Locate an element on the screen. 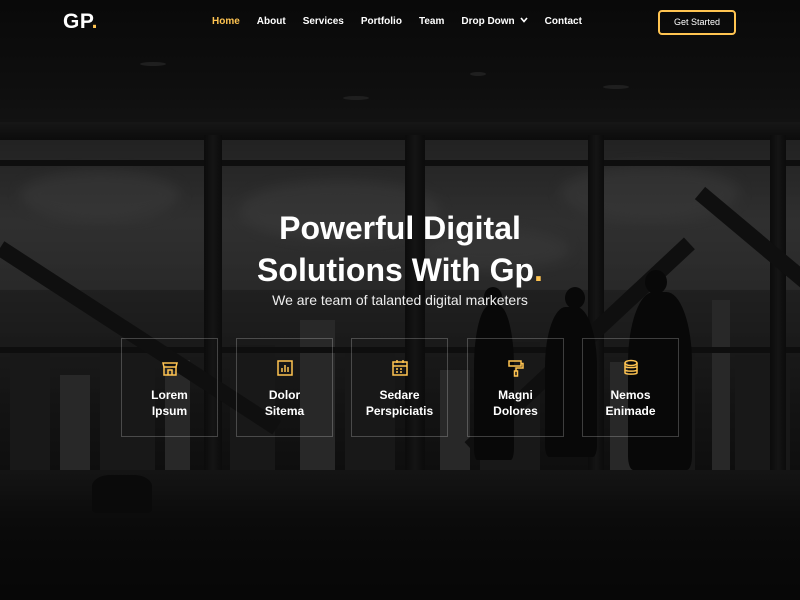  logo-text: GP is located at coordinates (77, 21).